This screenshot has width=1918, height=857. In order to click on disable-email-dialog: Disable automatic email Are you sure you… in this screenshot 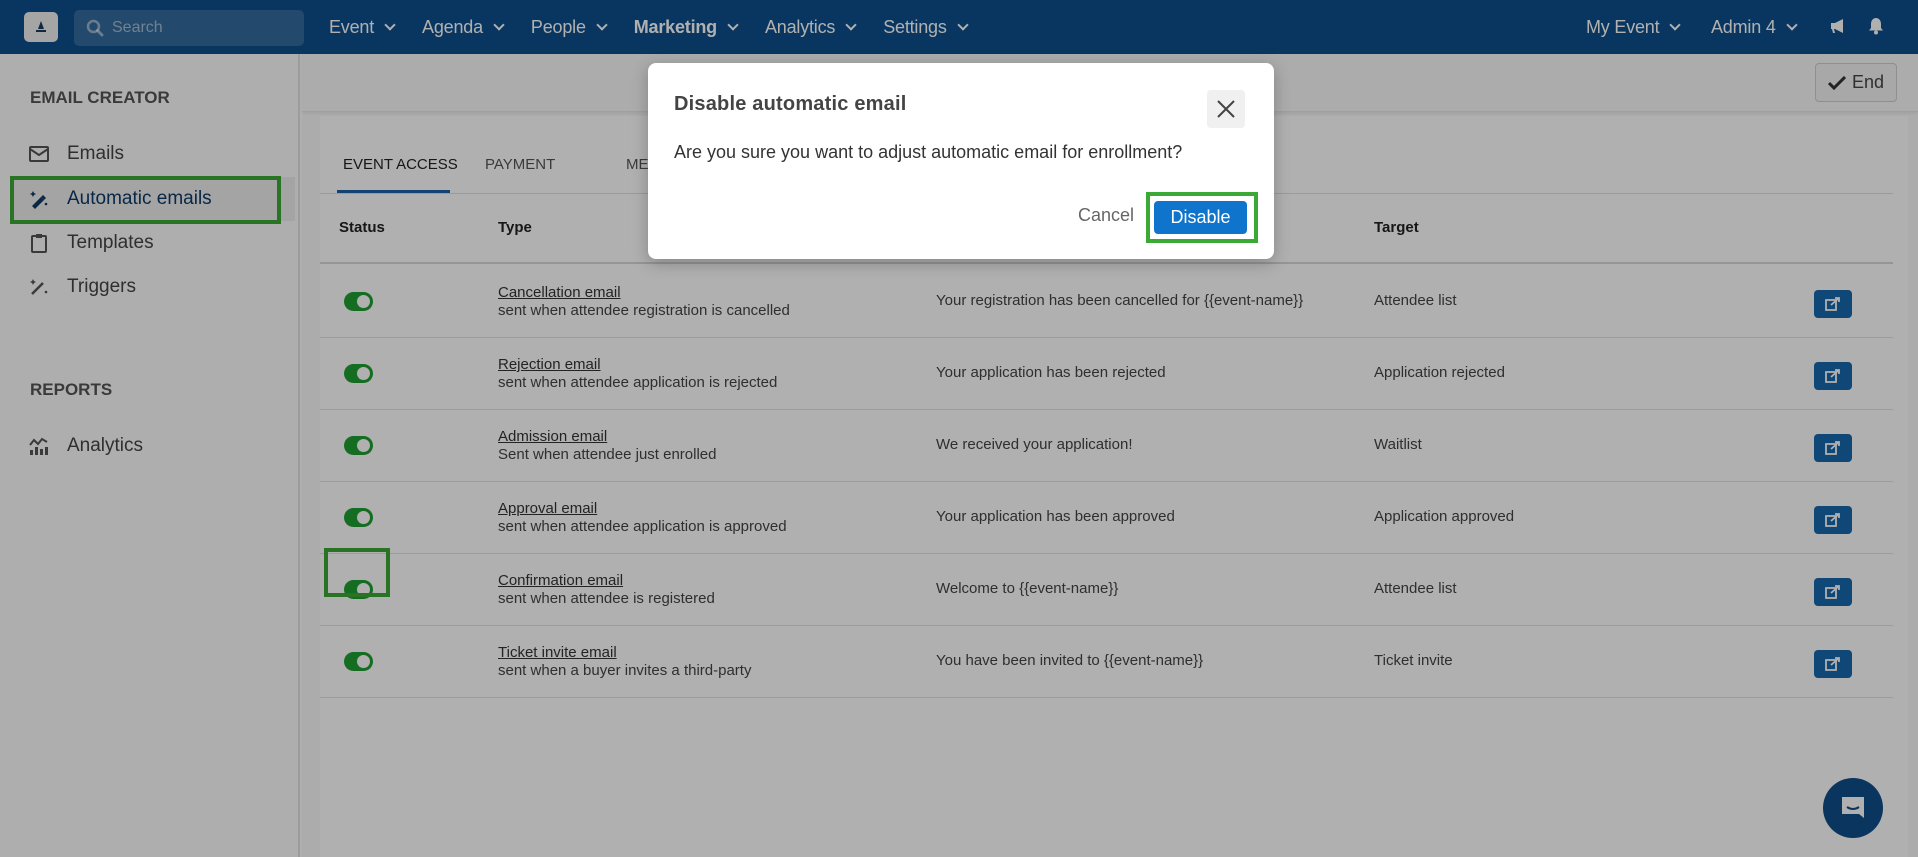, I will do `click(961, 161)`.